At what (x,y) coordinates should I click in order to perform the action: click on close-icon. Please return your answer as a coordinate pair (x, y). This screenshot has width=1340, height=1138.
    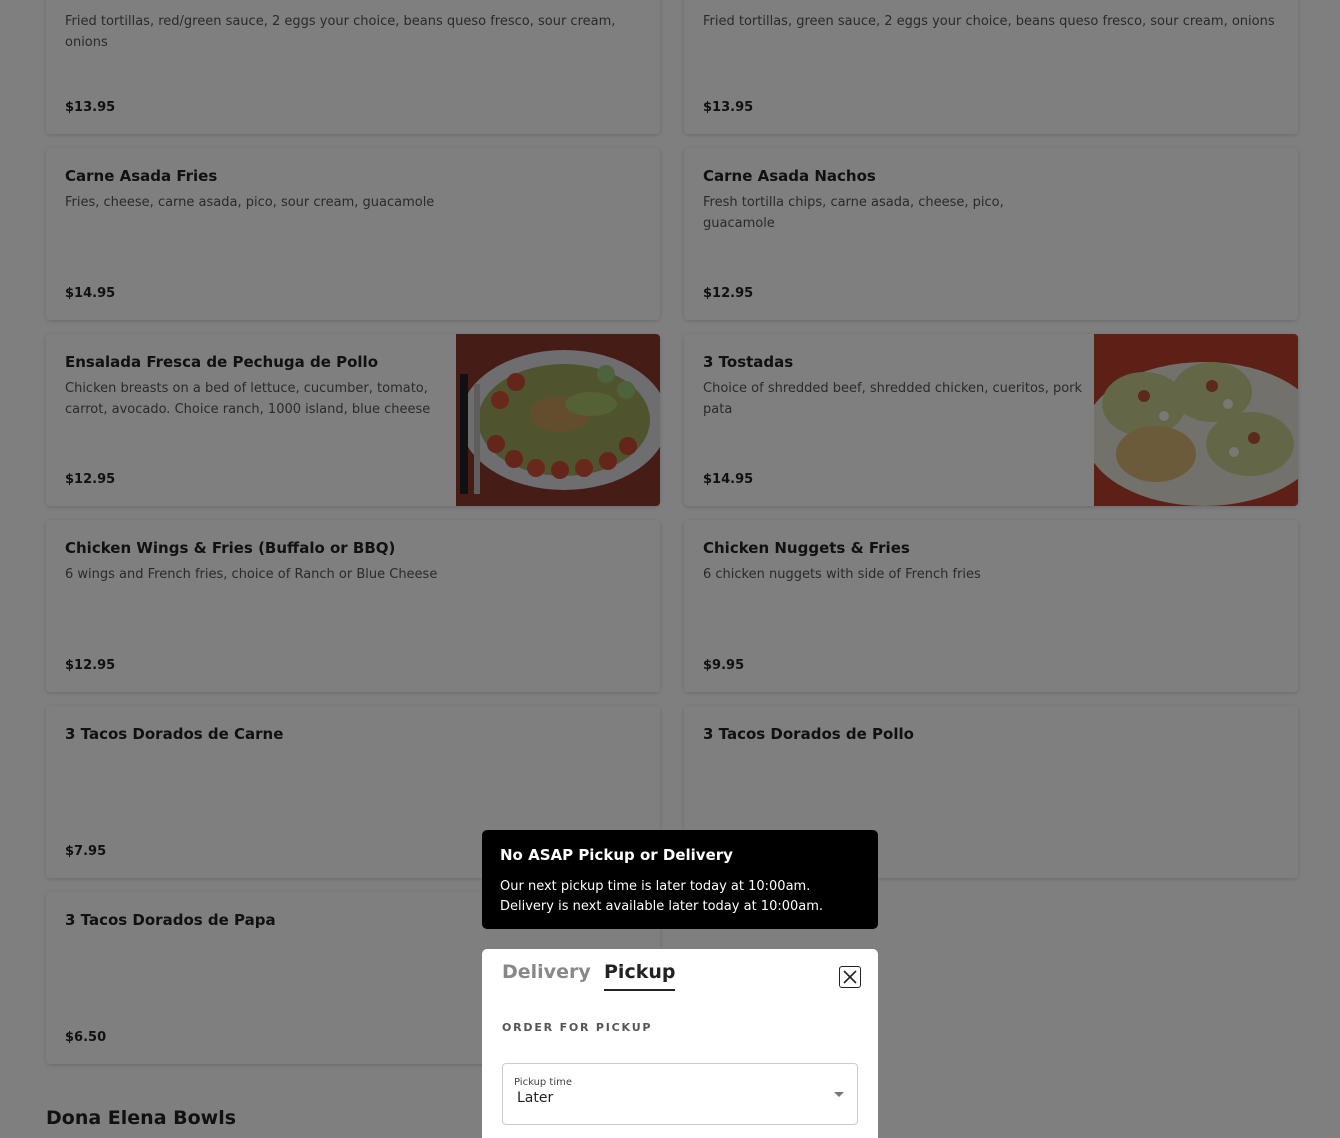
    Looking at the image, I should click on (850, 977).